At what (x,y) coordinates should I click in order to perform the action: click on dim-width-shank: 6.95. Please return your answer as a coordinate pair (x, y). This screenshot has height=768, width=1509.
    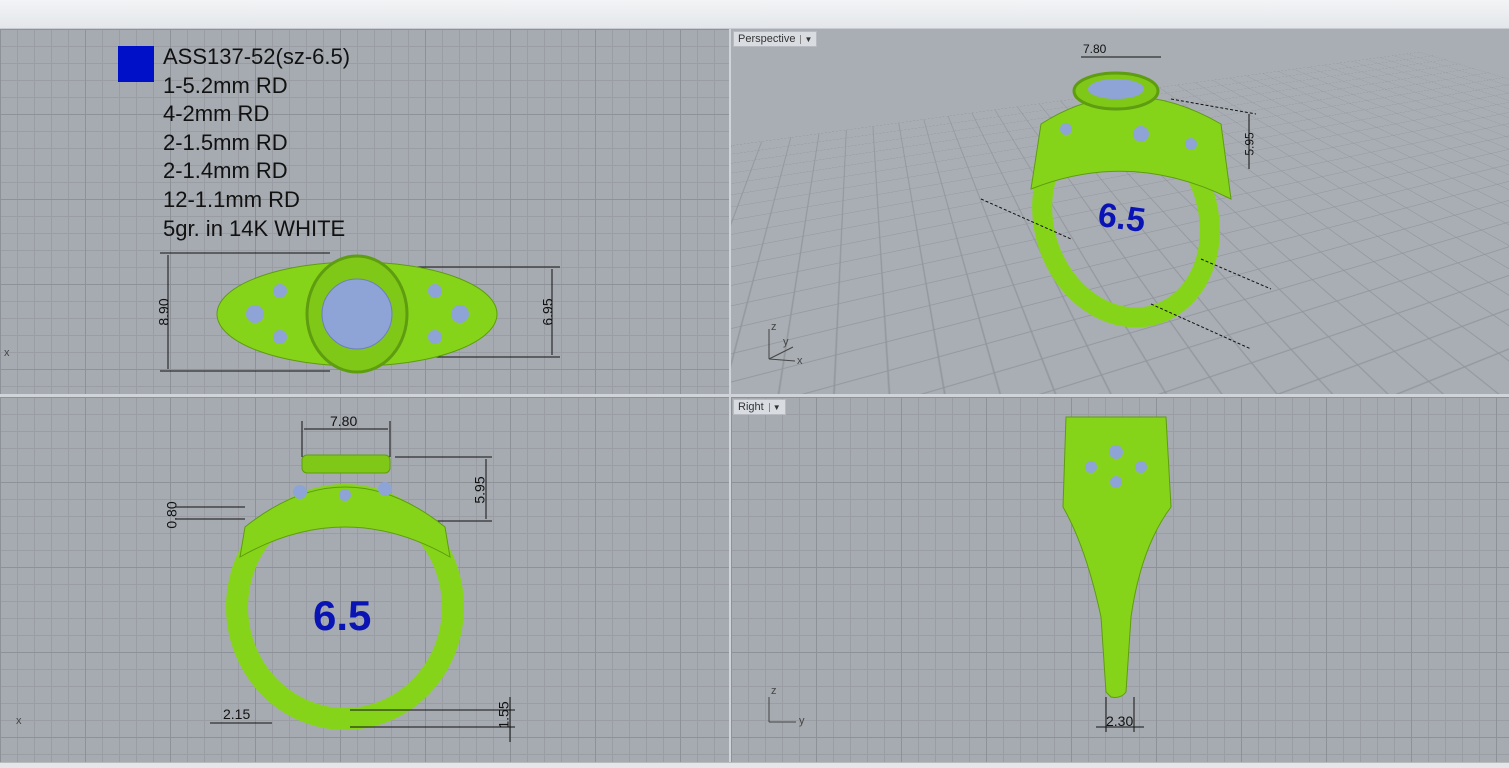
    Looking at the image, I should click on (547, 312).